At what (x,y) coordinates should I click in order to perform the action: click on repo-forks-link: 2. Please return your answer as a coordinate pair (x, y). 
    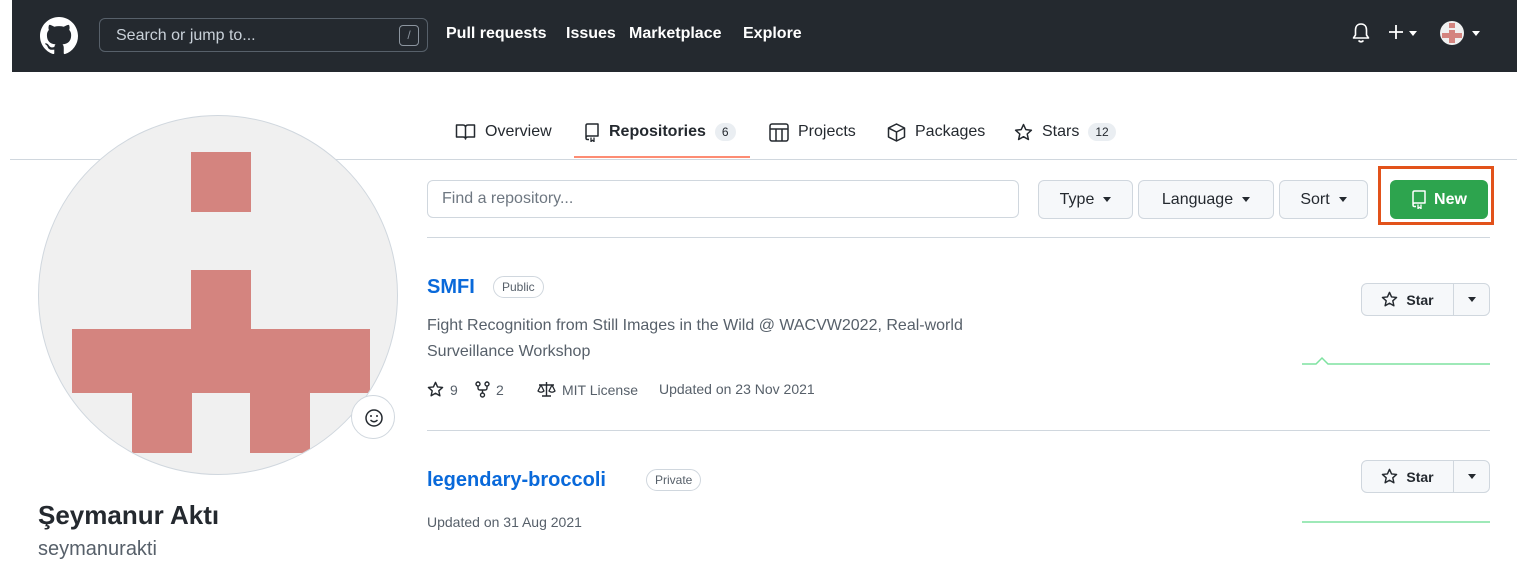
    Looking at the image, I should click on (489, 389).